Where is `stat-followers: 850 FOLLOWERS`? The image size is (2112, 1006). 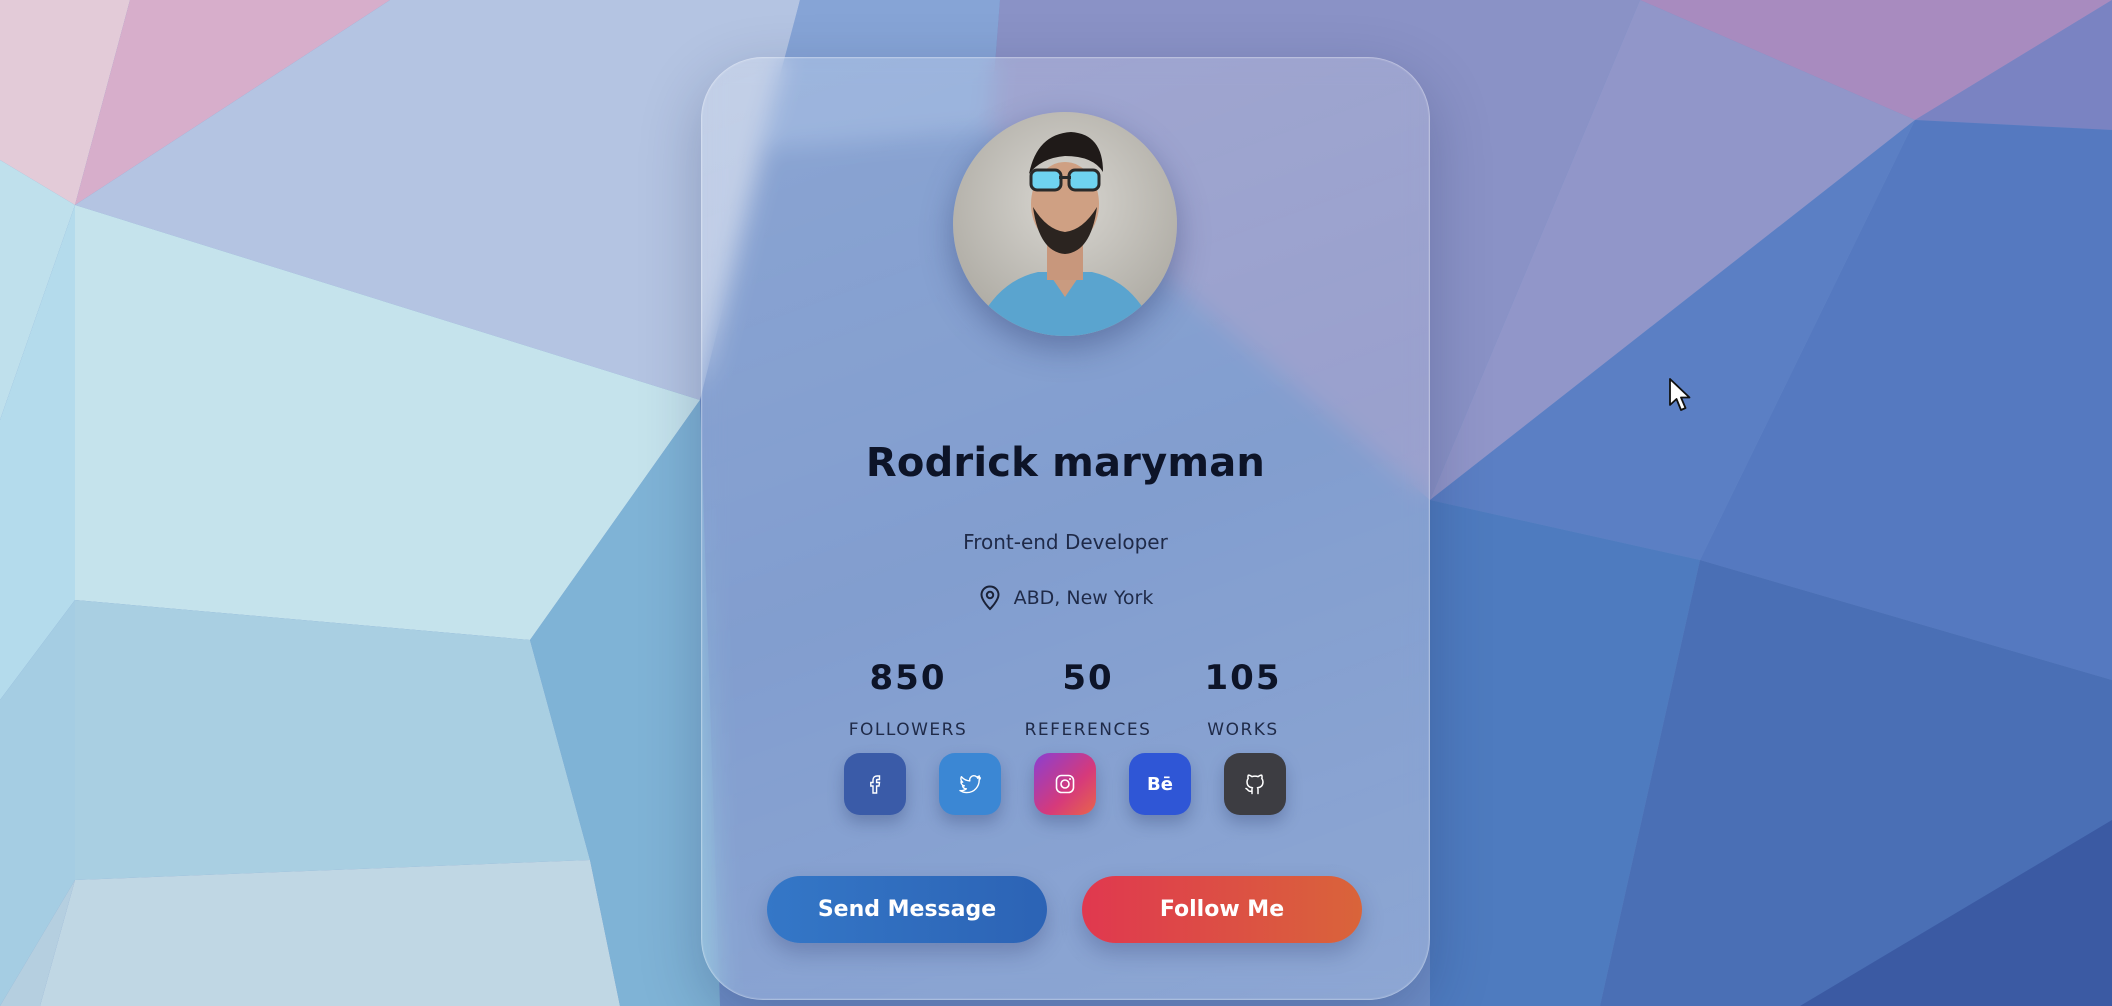 stat-followers: 850 FOLLOWERS is located at coordinates (908, 699).